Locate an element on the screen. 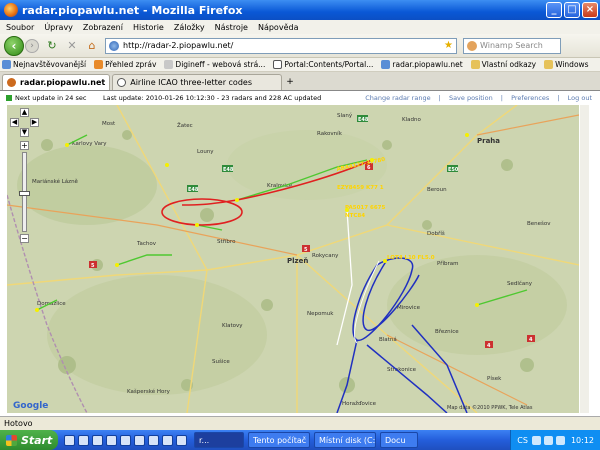 This screenshot has height=450, width=600. url-text: http://radar-2.piopawlu.net/ is located at coordinates (283, 45).